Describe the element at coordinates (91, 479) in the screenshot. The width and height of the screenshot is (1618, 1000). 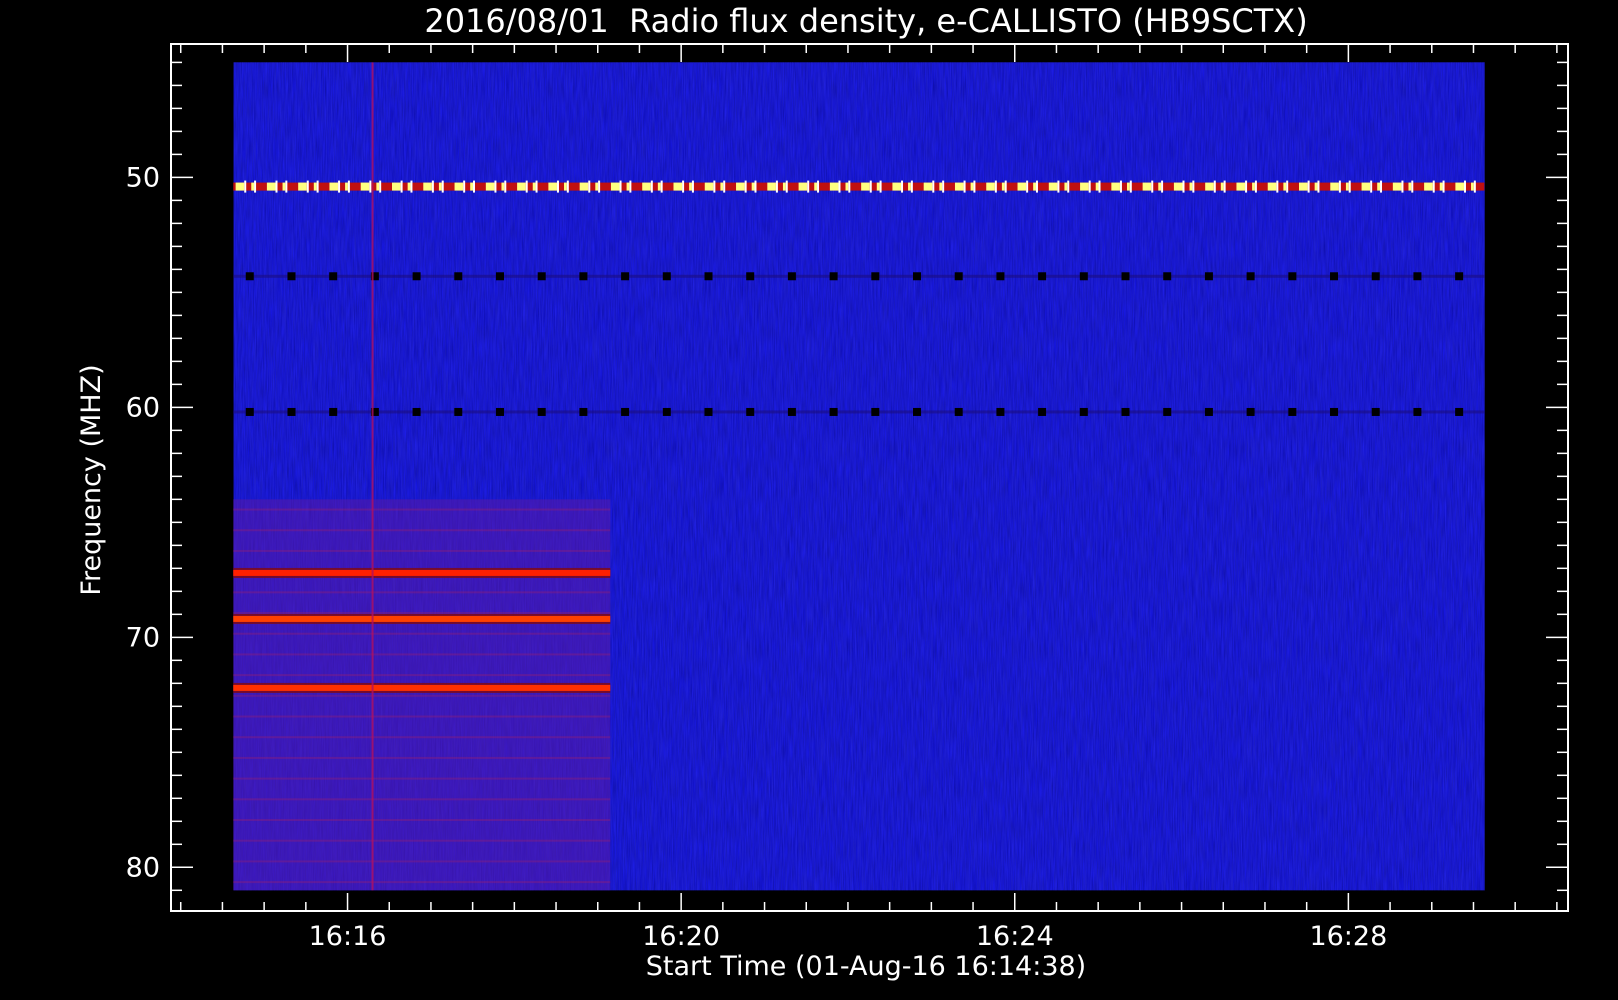
I see `y-axis-label: Frequency (MHZ)` at that location.